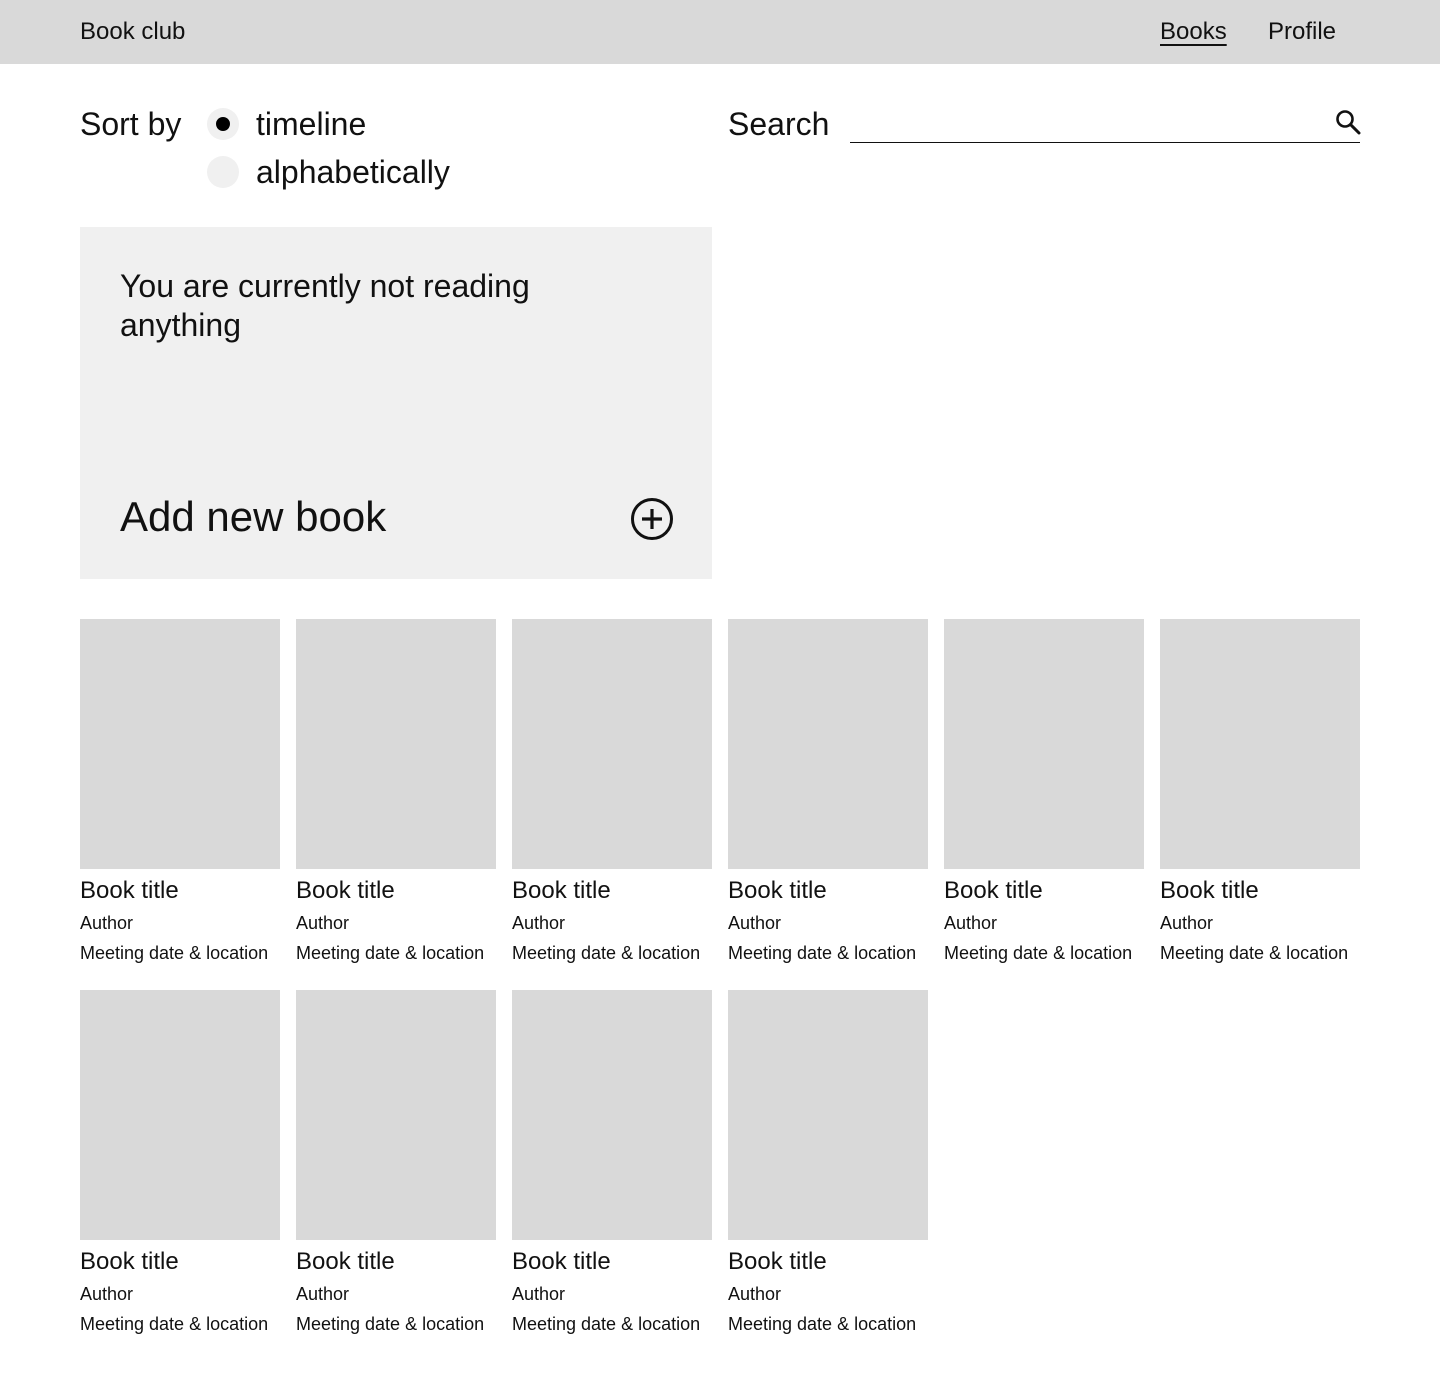  I want to click on top-navigation-bar: Book club Books Profile, so click(720, 32).